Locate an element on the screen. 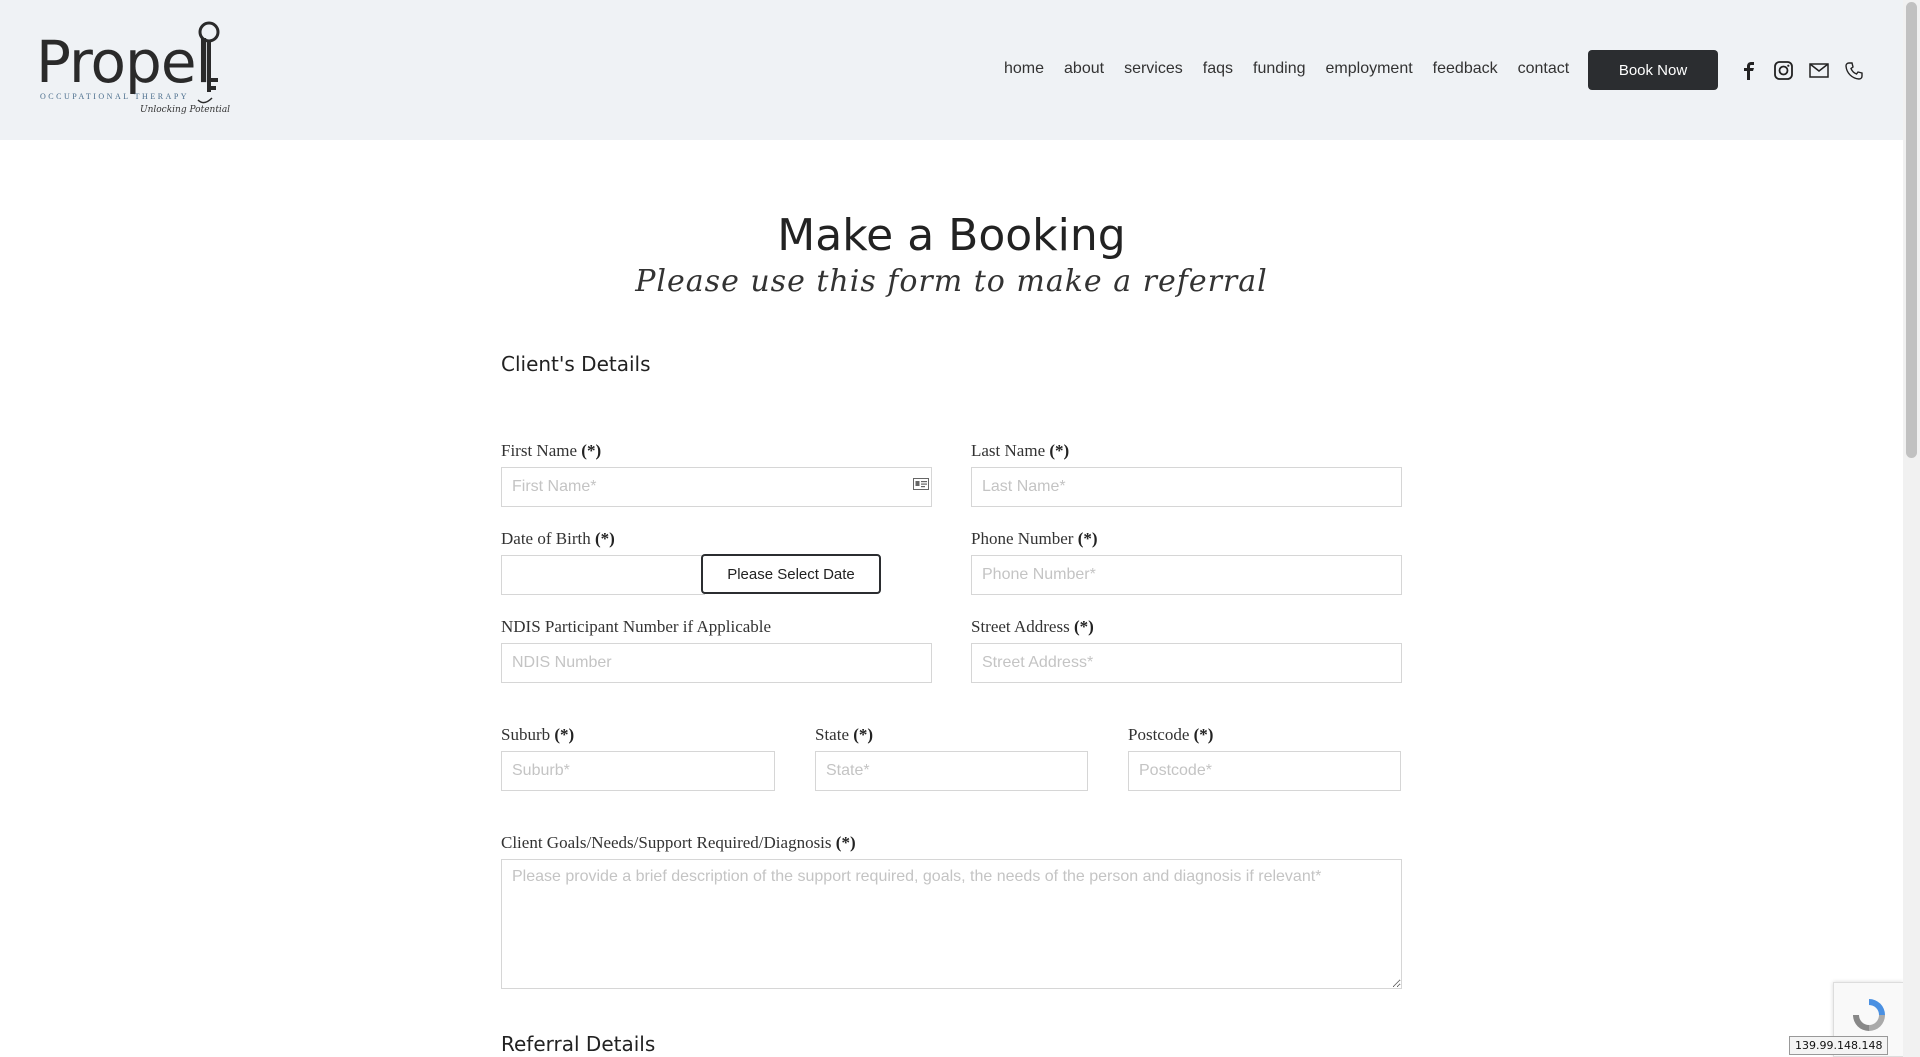  last-name-label-text: Last Name is located at coordinates (1008, 450).